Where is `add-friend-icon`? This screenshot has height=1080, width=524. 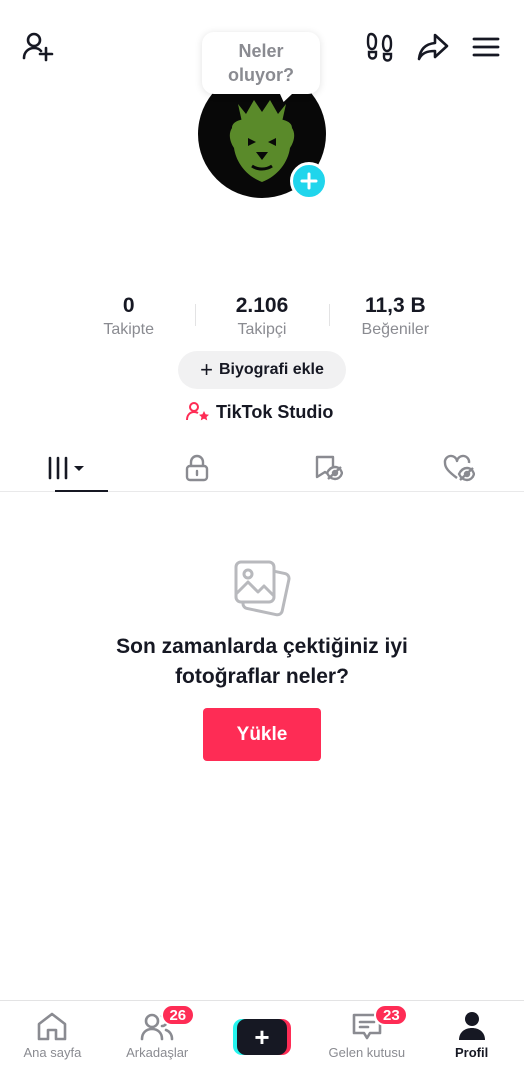 add-friend-icon is located at coordinates (37, 47).